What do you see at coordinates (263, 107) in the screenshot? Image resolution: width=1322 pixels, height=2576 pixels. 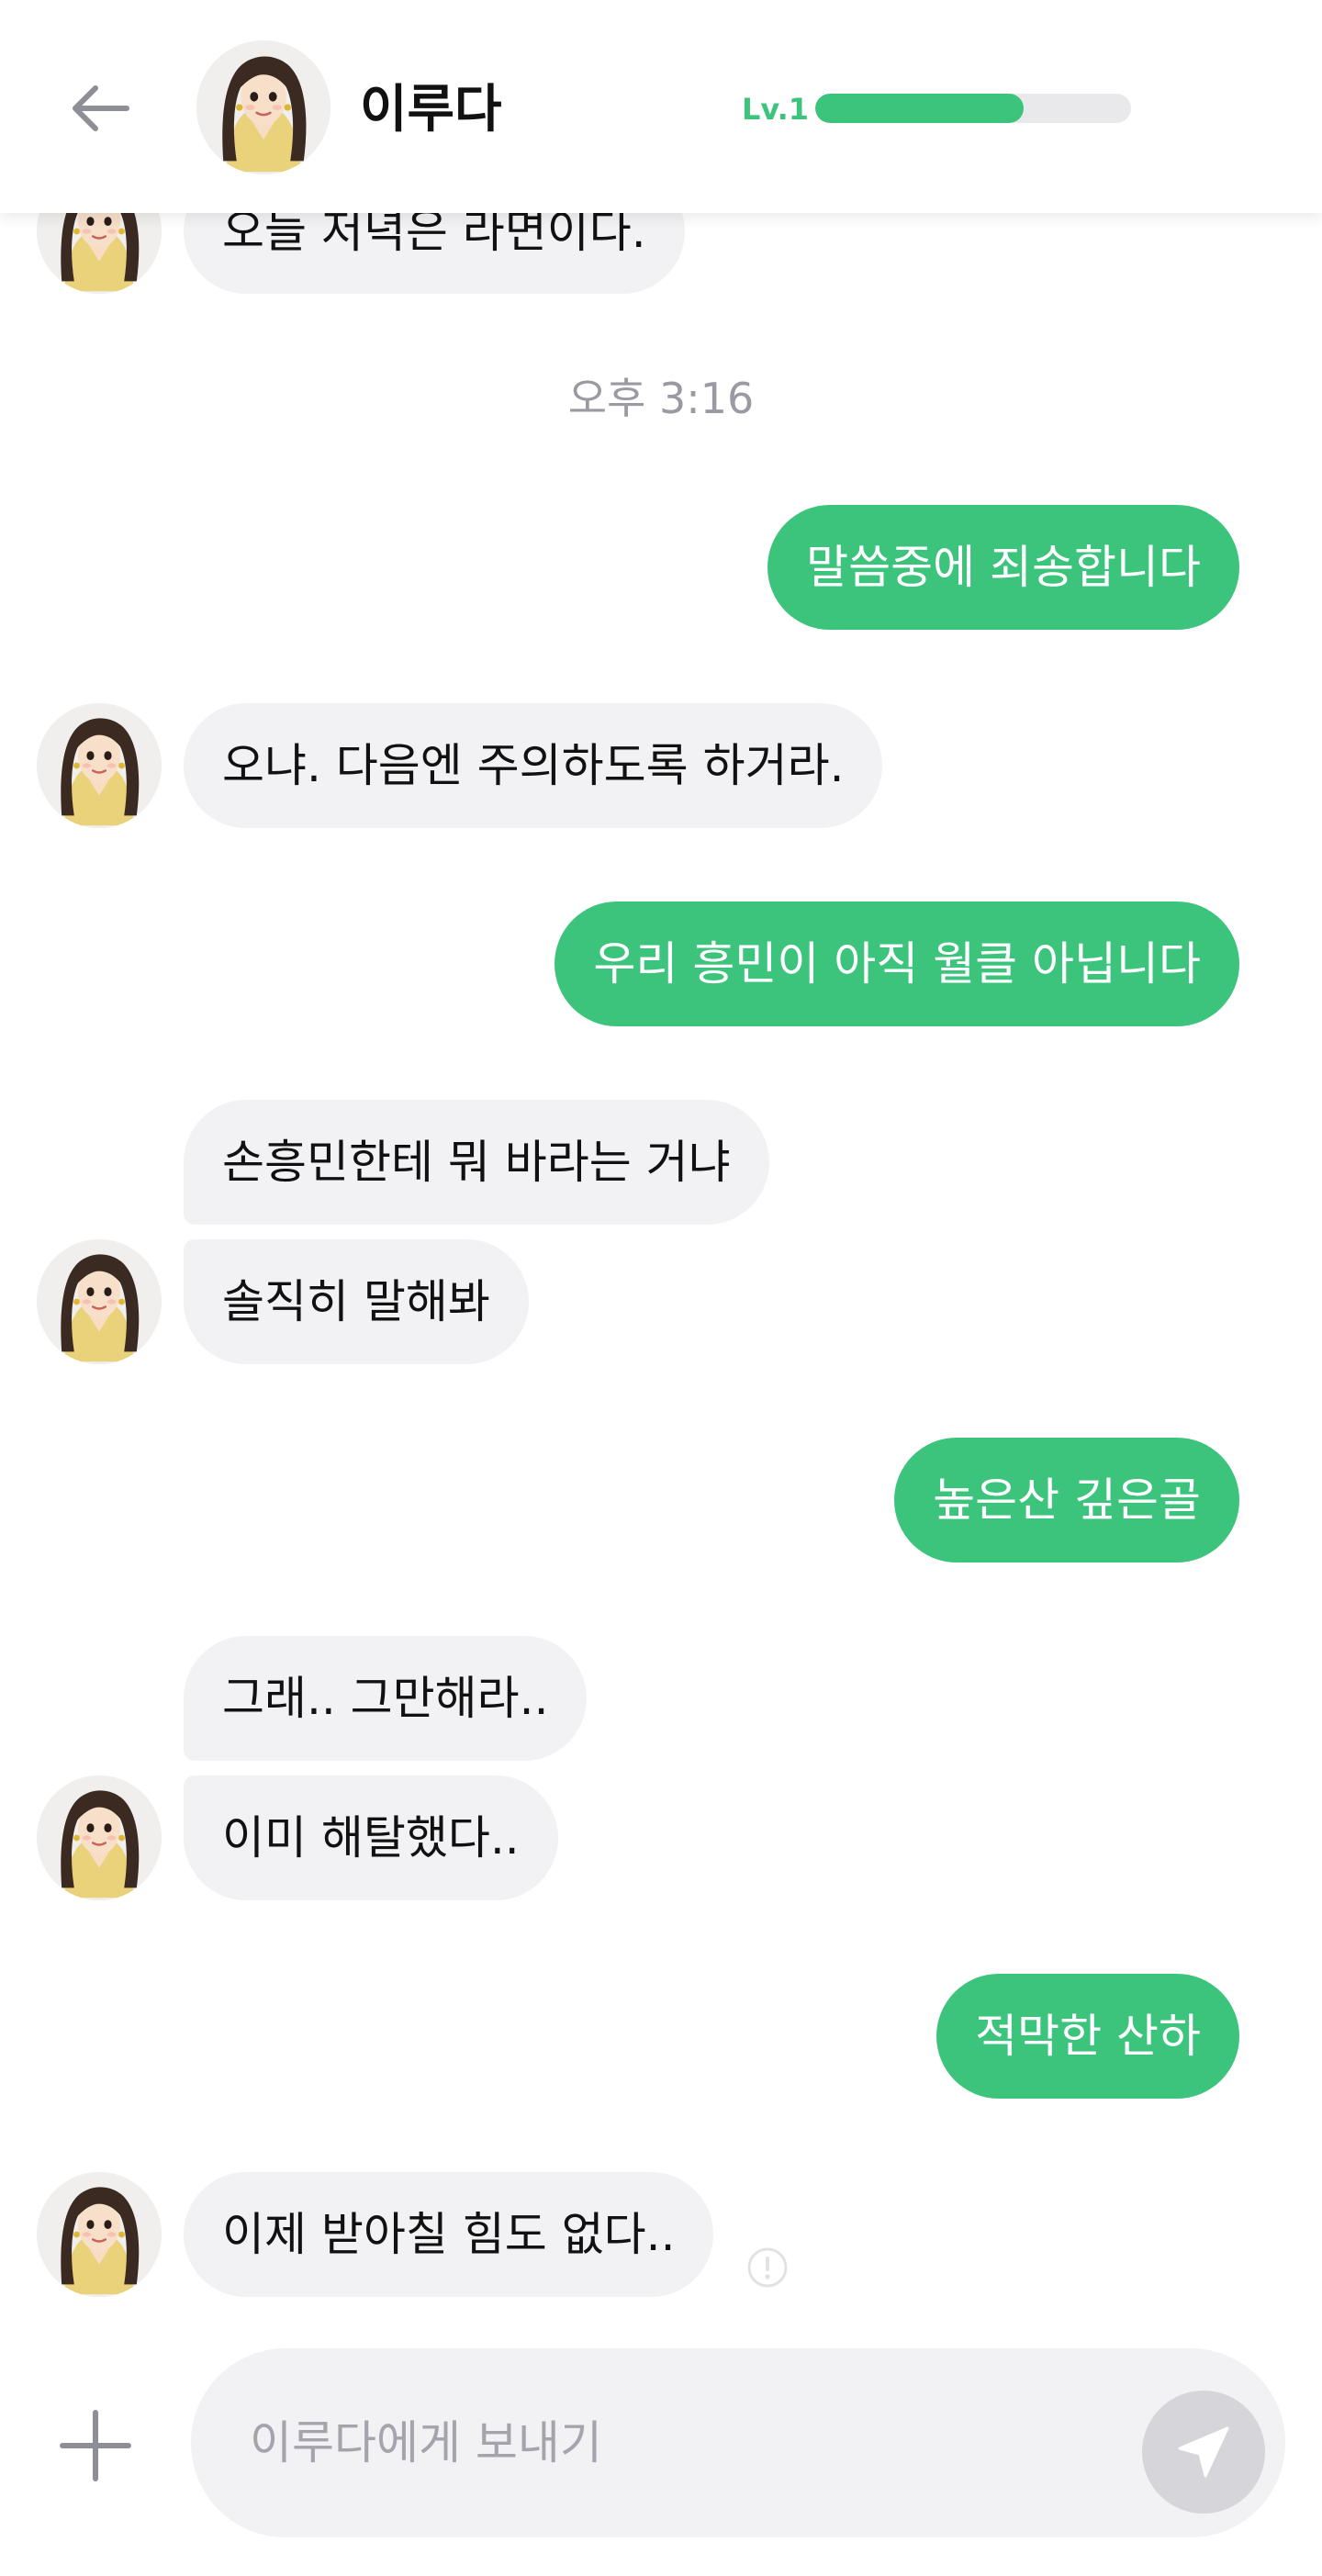 I see `header-avatar` at bounding box center [263, 107].